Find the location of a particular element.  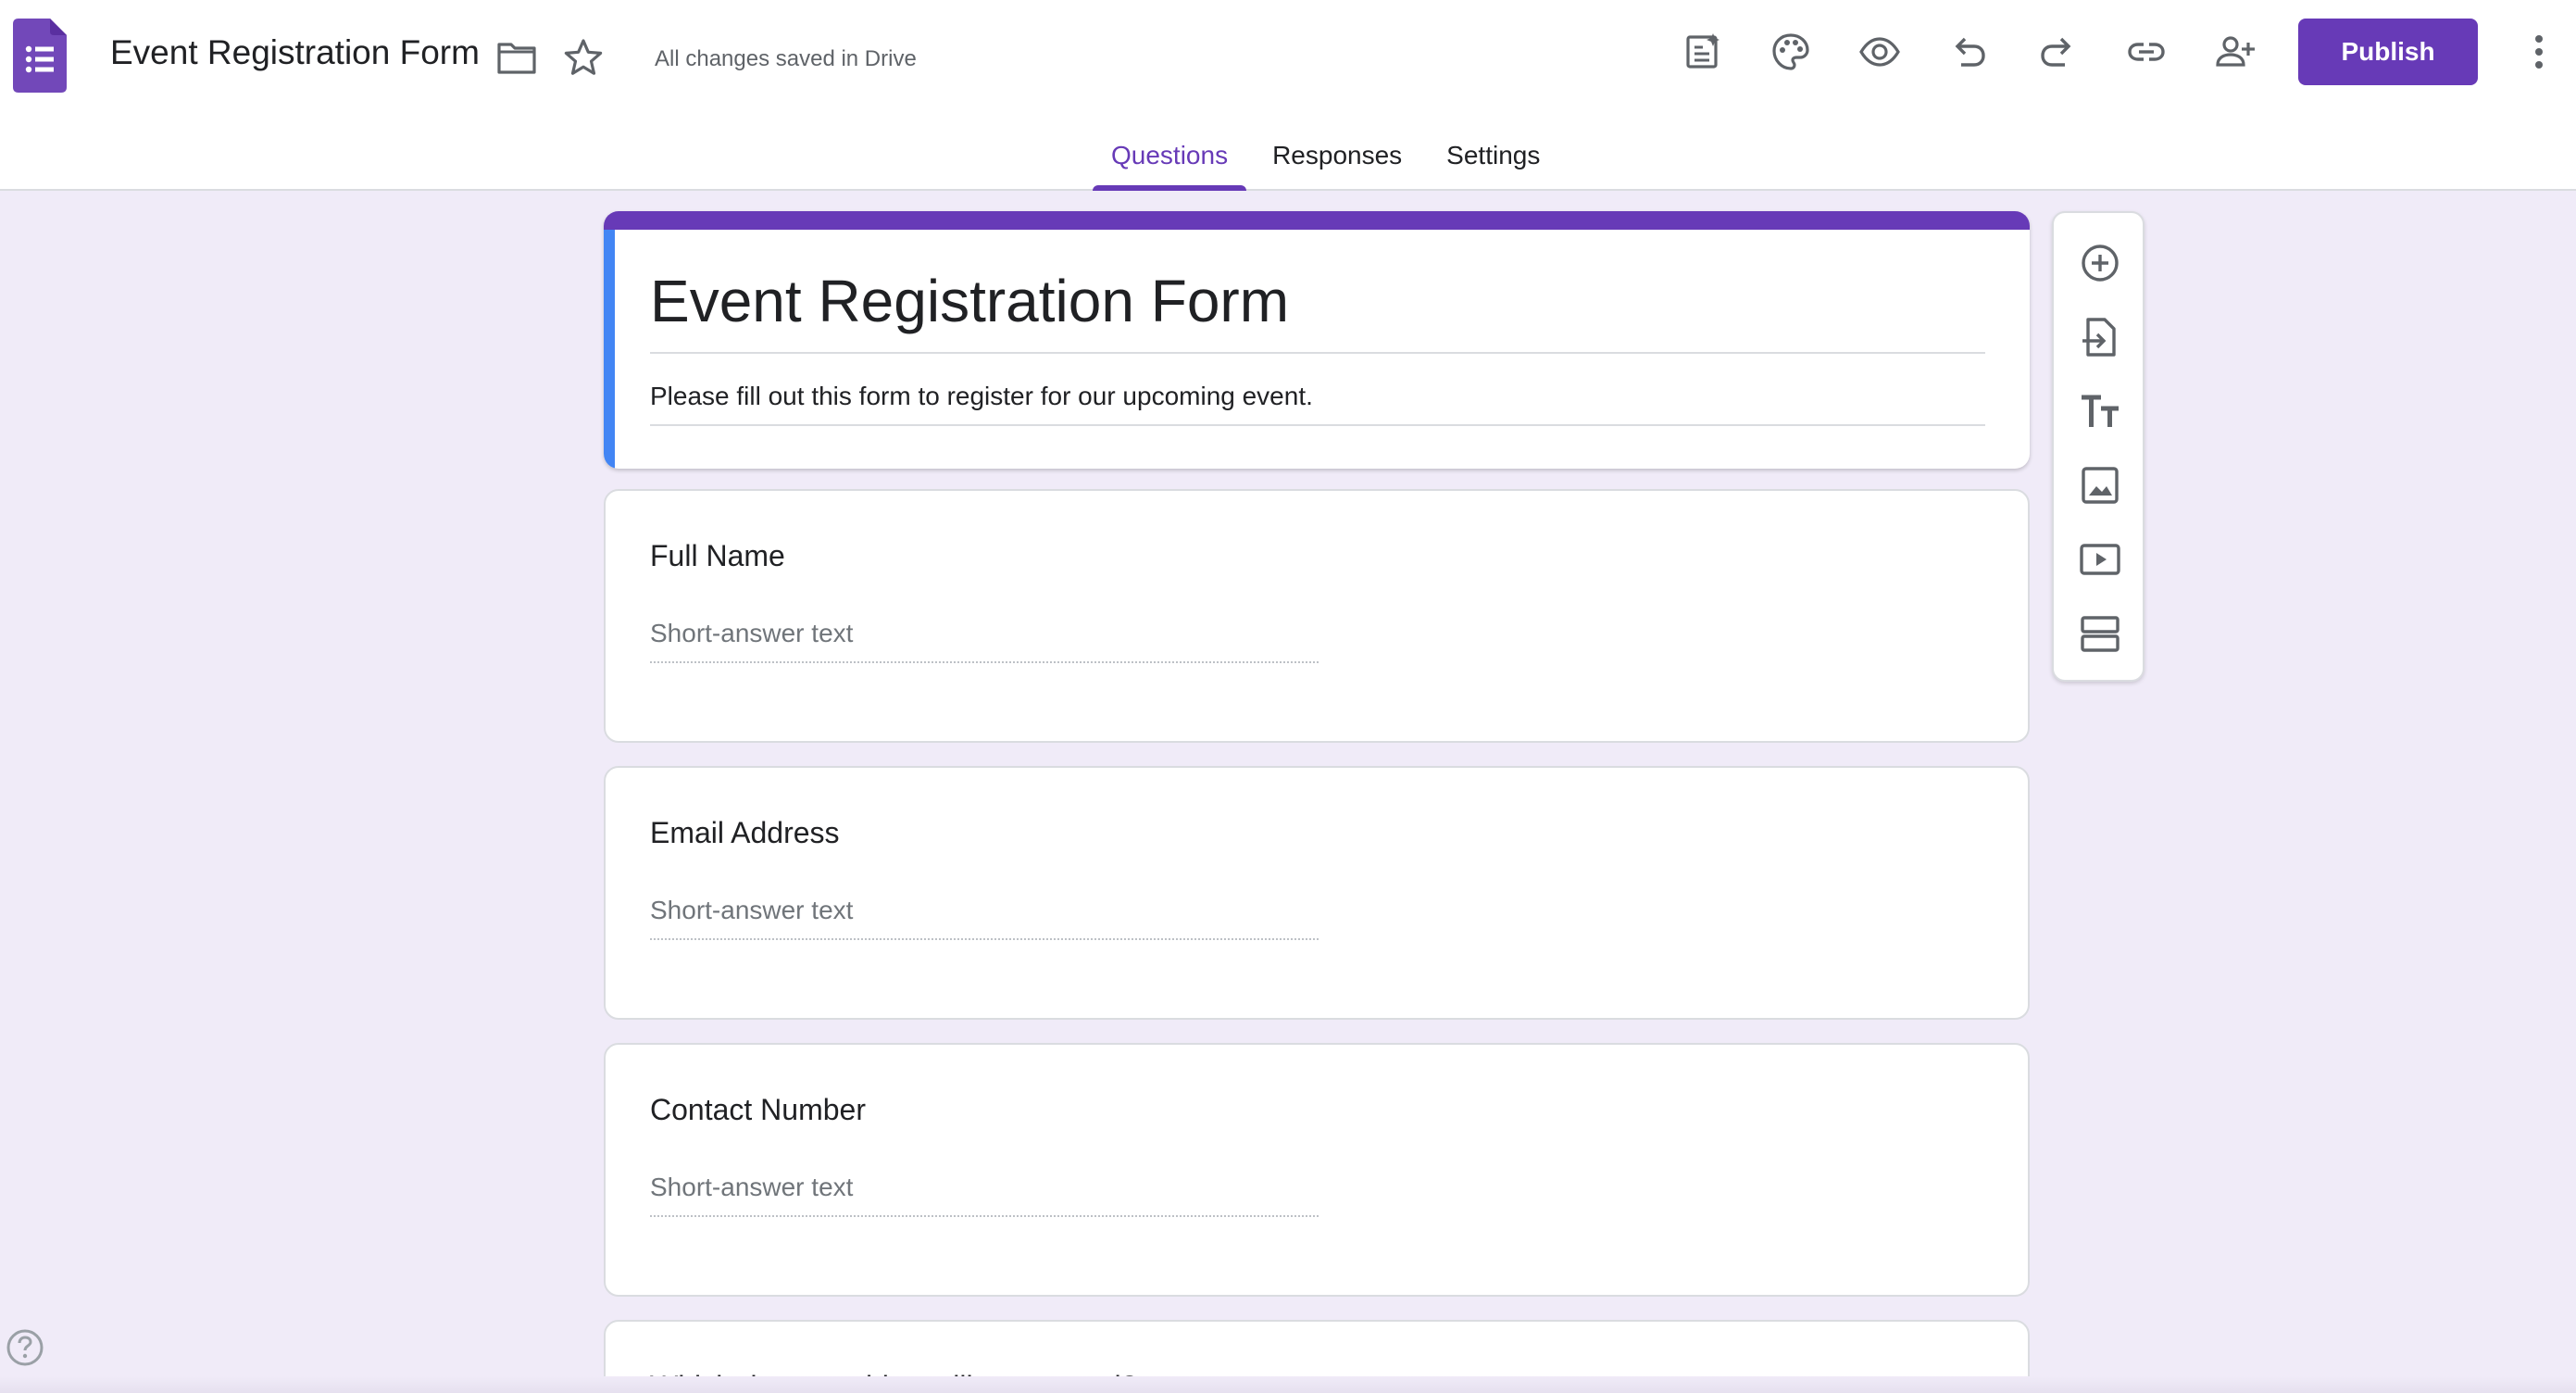

question-card: Email Address Short-answer text is located at coordinates (1317, 893).